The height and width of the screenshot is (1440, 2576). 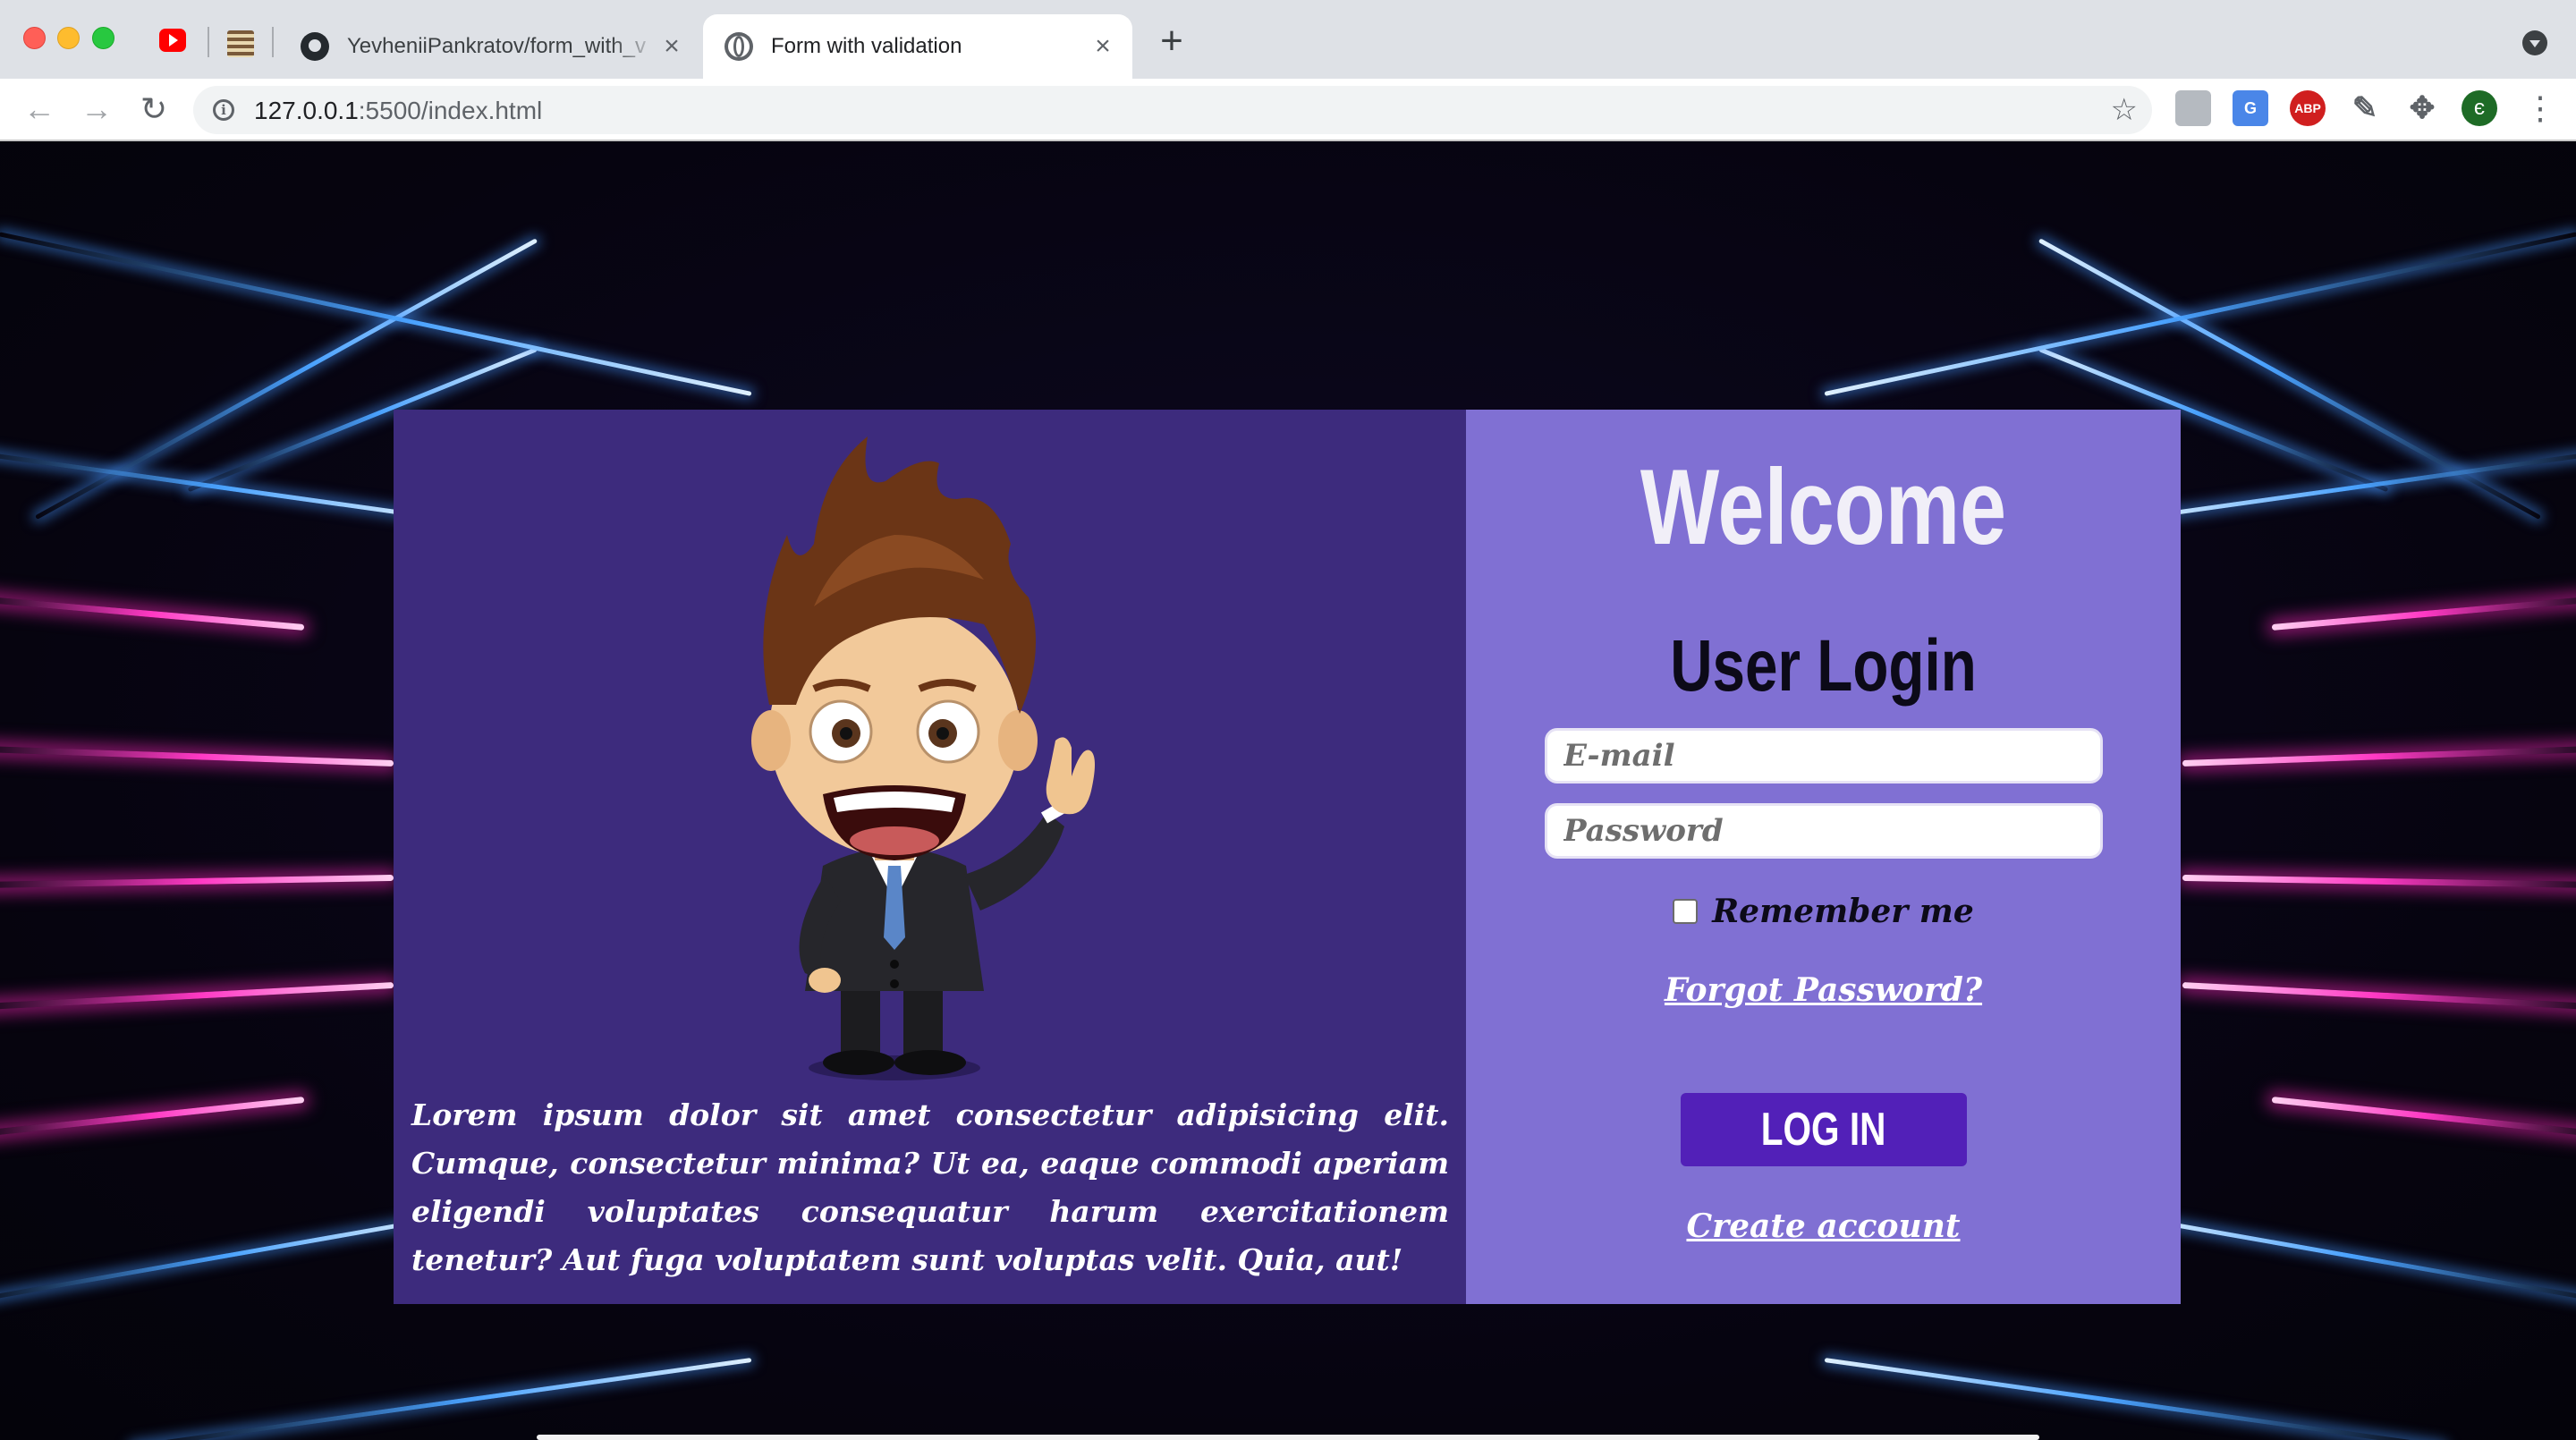 What do you see at coordinates (315, 46) in the screenshot?
I see `github-icon` at bounding box center [315, 46].